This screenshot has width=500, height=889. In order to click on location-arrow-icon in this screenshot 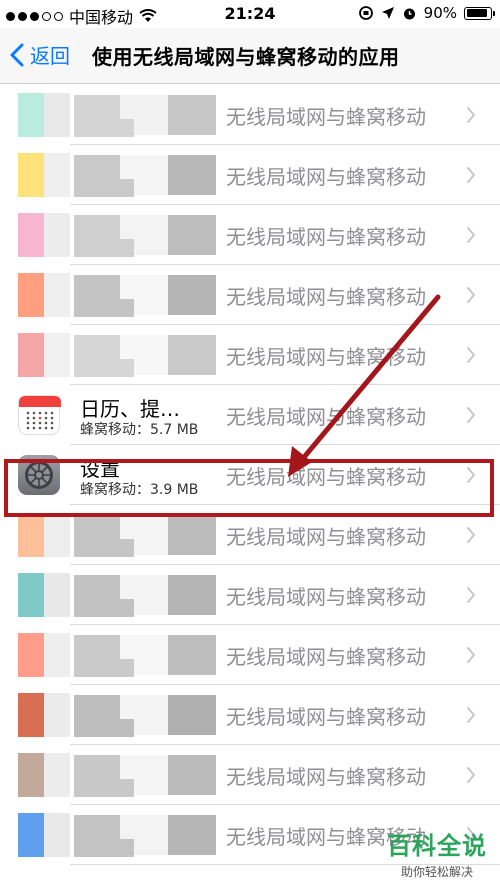, I will do `click(387, 13)`.